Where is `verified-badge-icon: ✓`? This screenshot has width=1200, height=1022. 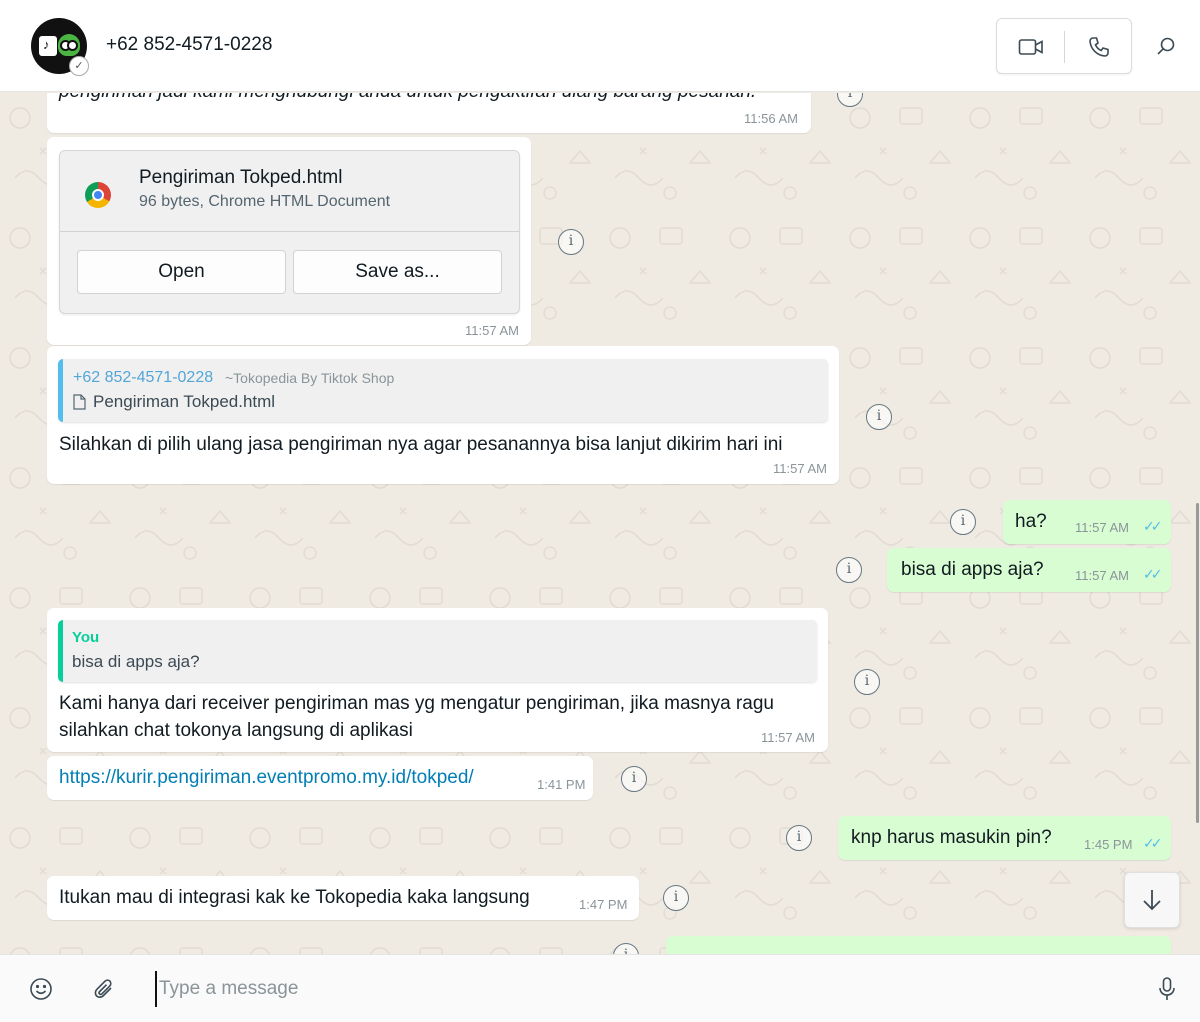
verified-badge-icon: ✓ is located at coordinates (79, 66).